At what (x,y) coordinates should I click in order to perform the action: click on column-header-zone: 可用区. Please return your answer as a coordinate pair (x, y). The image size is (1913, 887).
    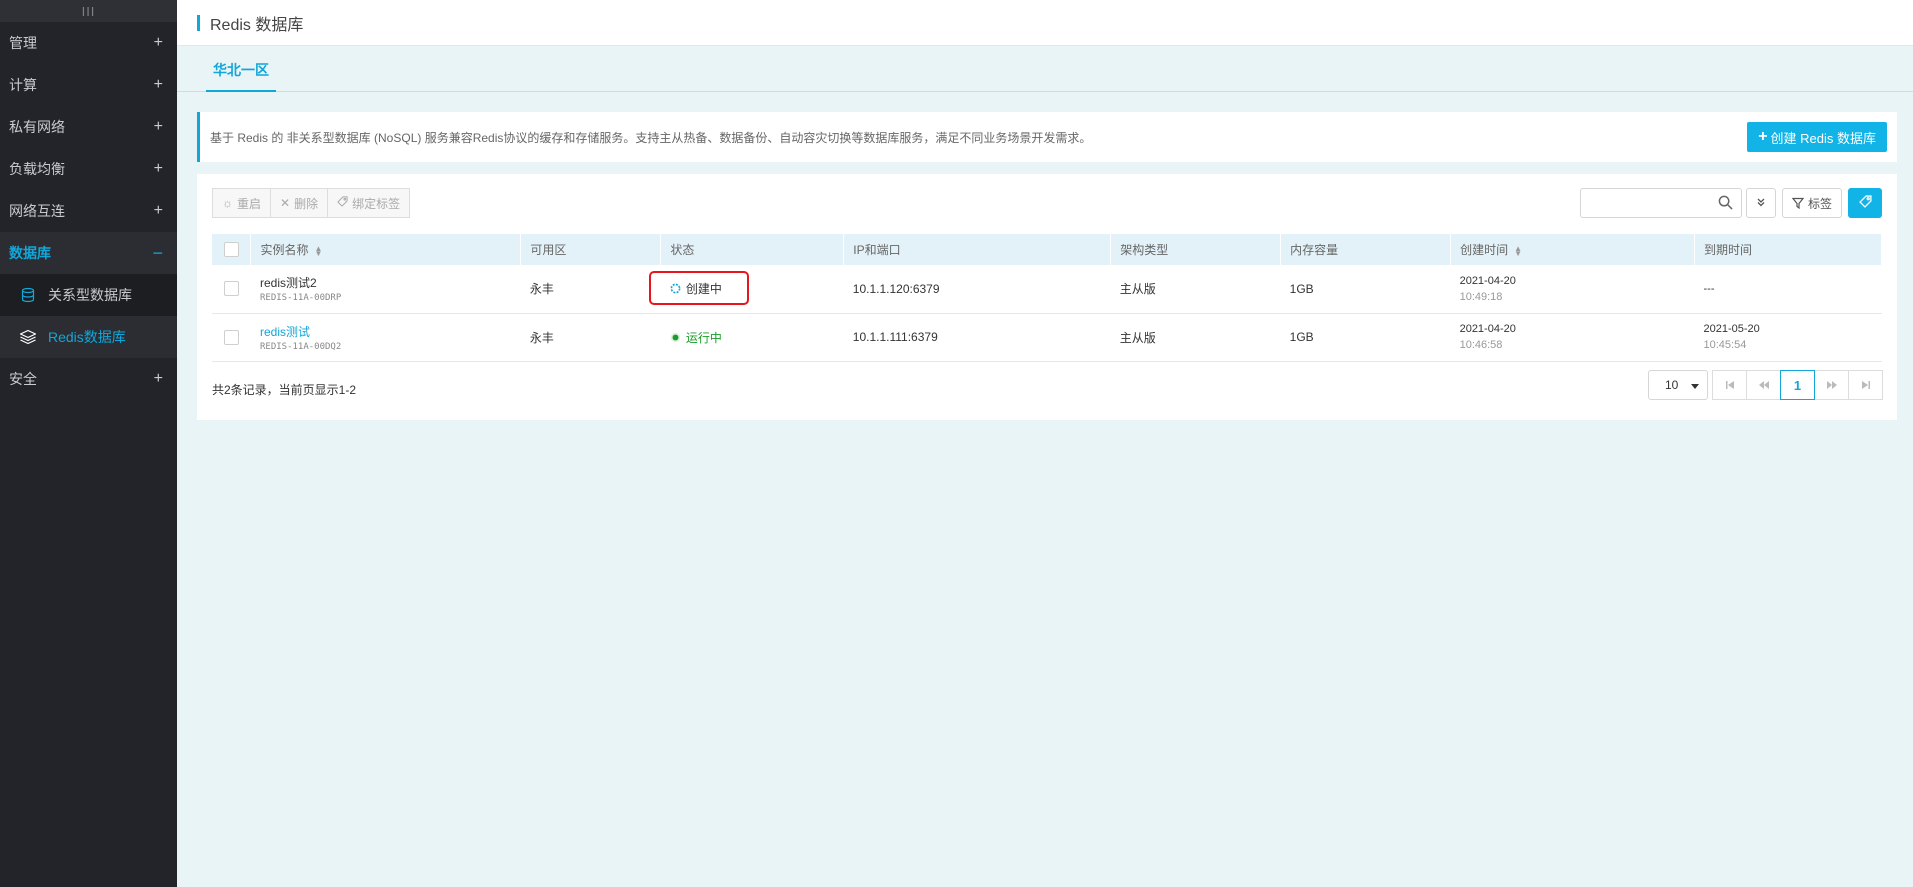
    Looking at the image, I should click on (591, 249).